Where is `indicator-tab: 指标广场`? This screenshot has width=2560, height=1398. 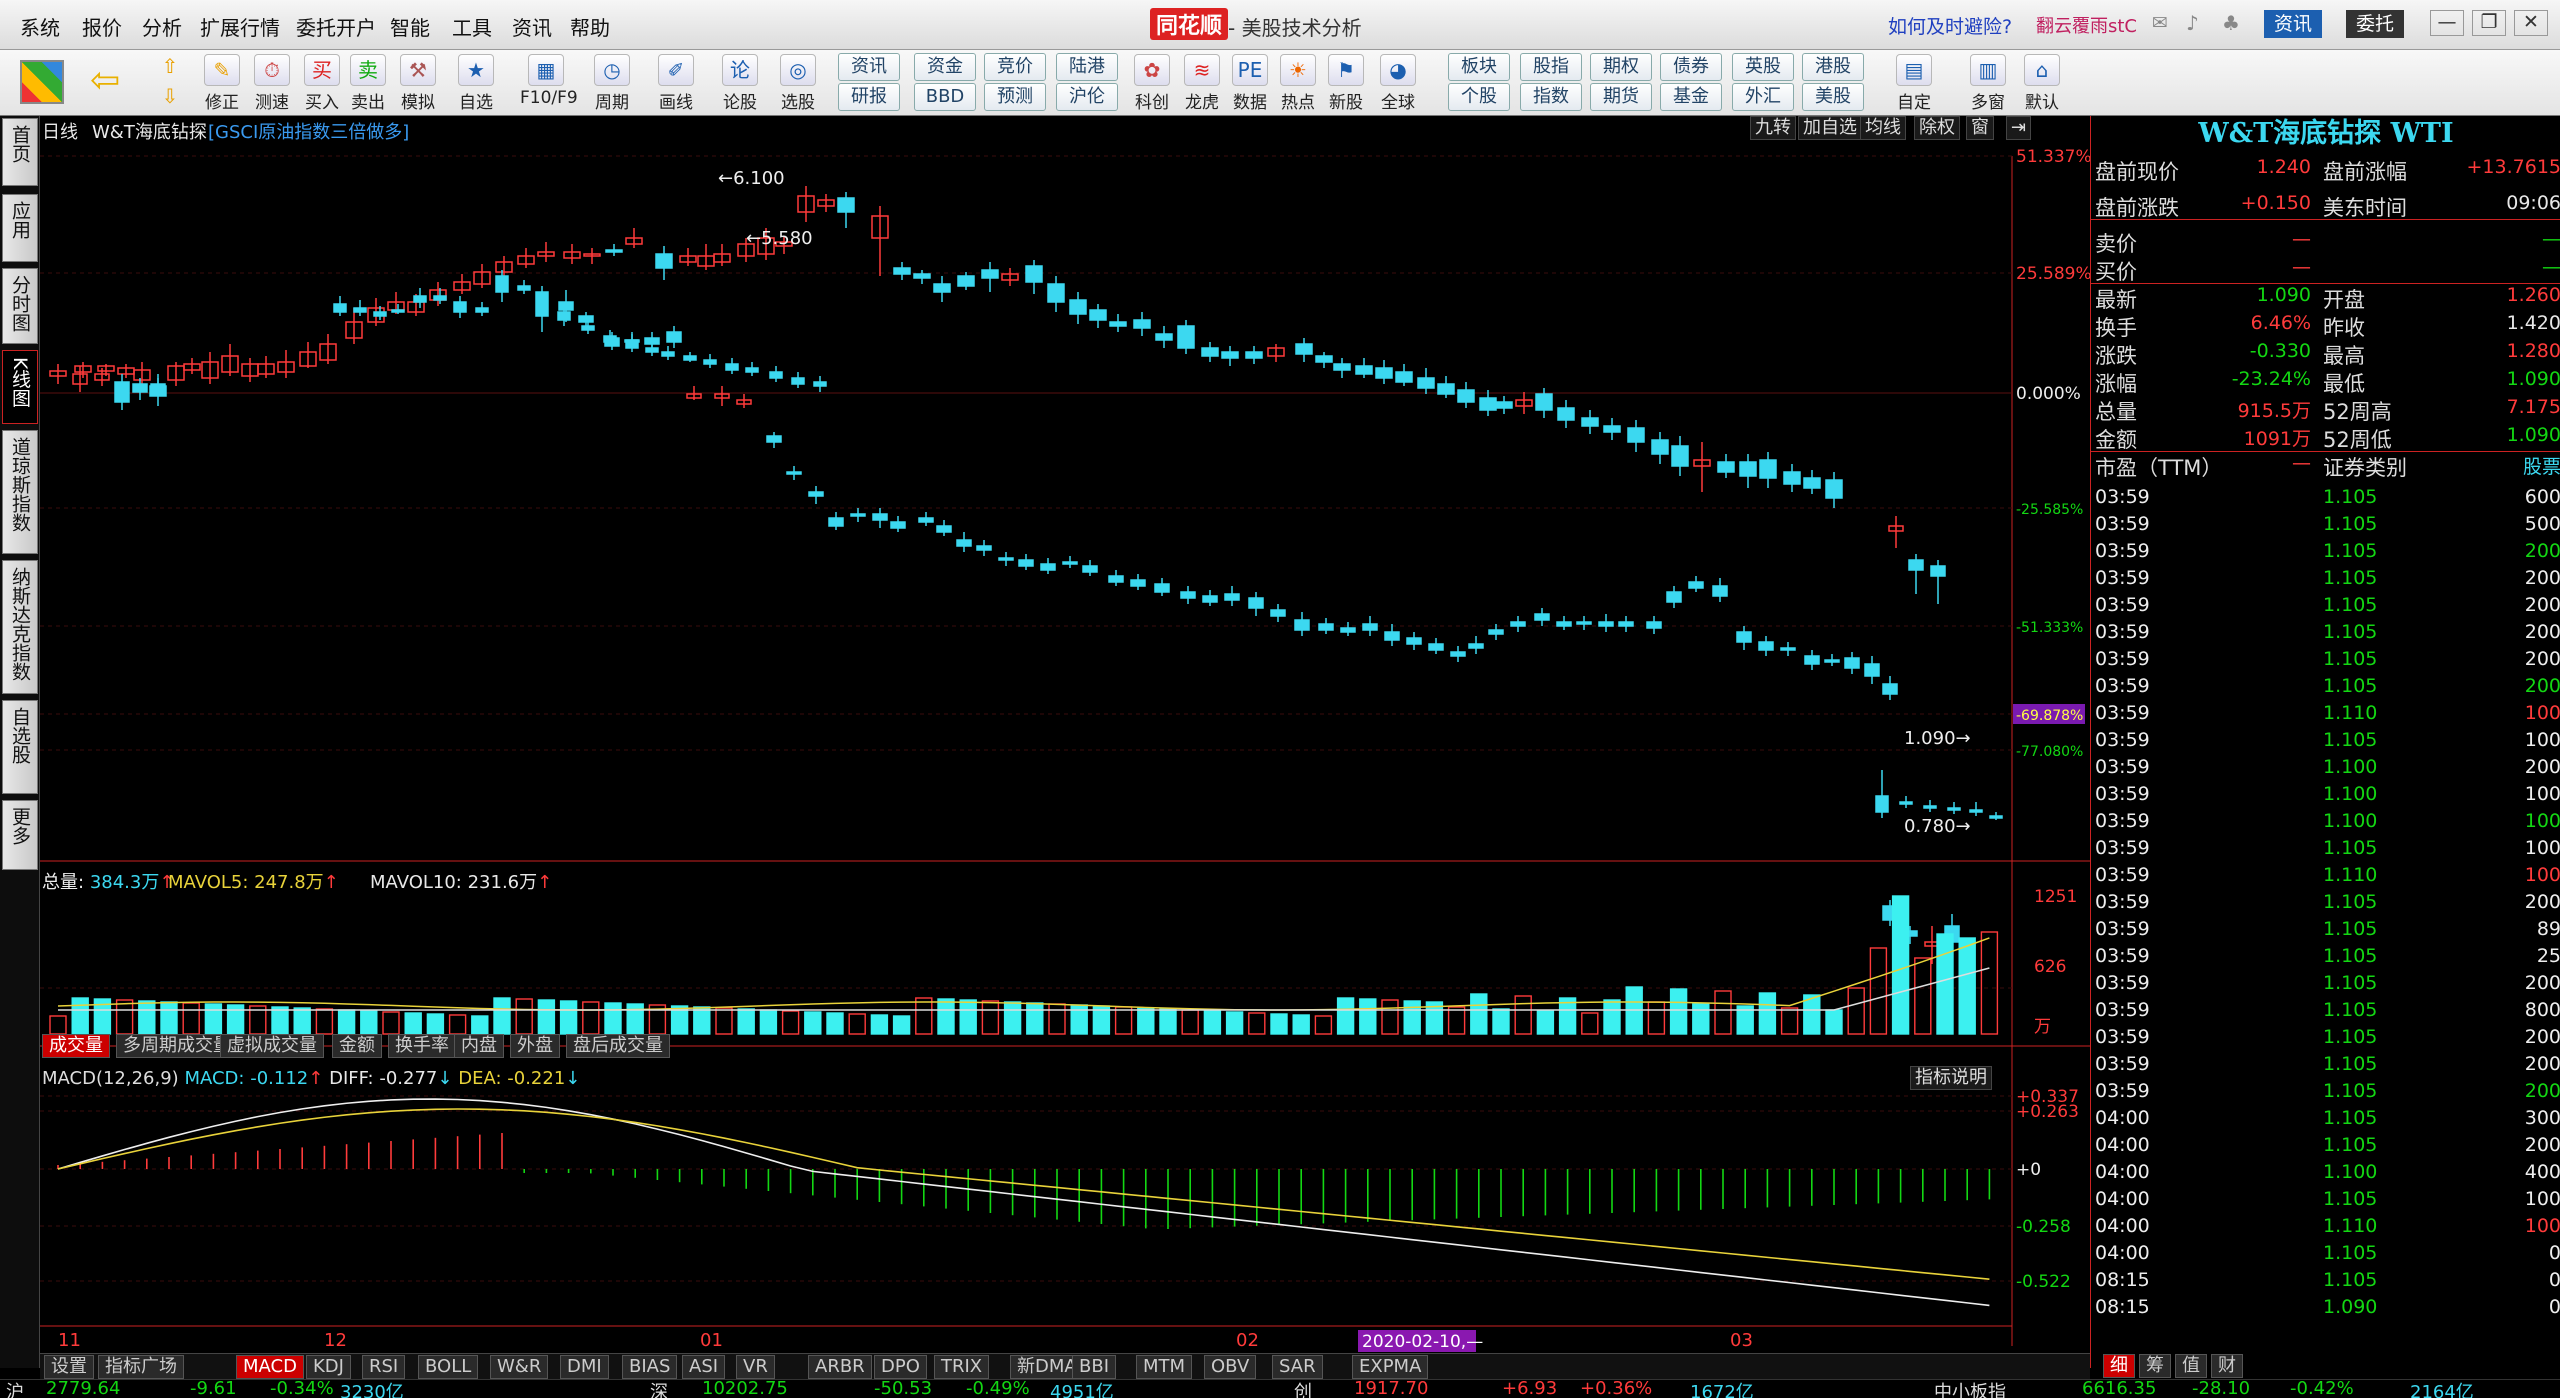 indicator-tab: 指标广场 is located at coordinates (141, 1367).